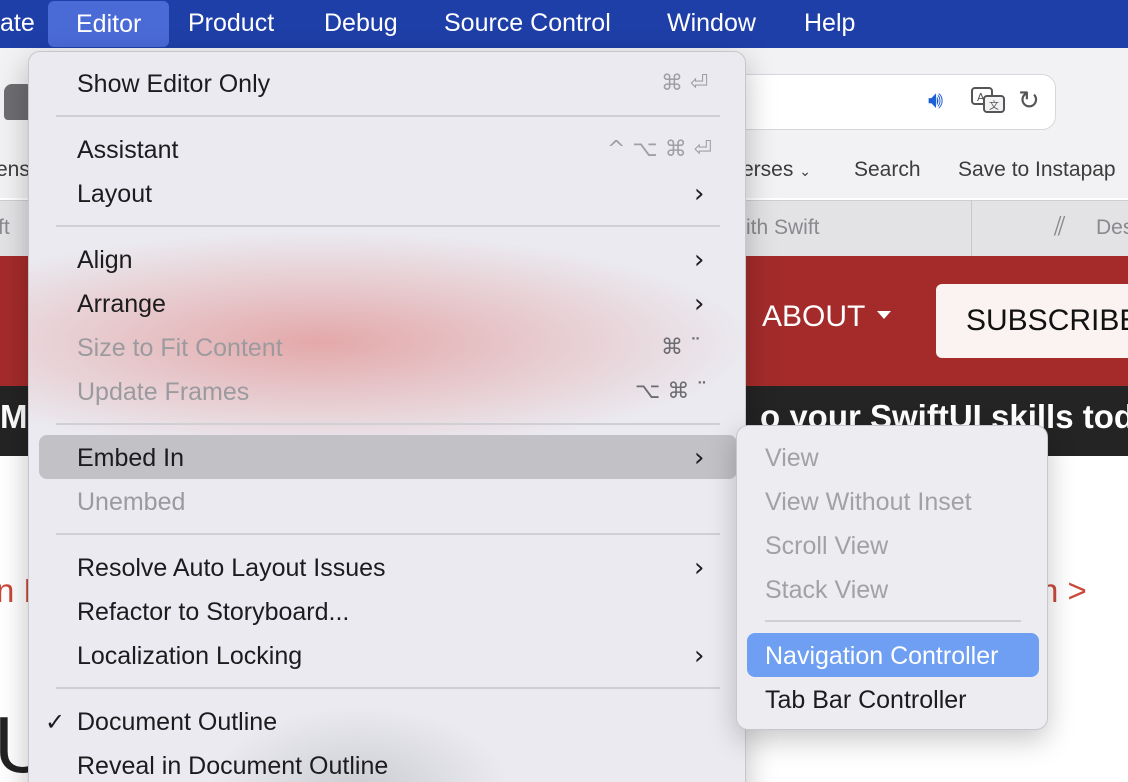 The image size is (1128, 782). I want to click on shortcut-label: ⌘ ¨, so click(681, 347).